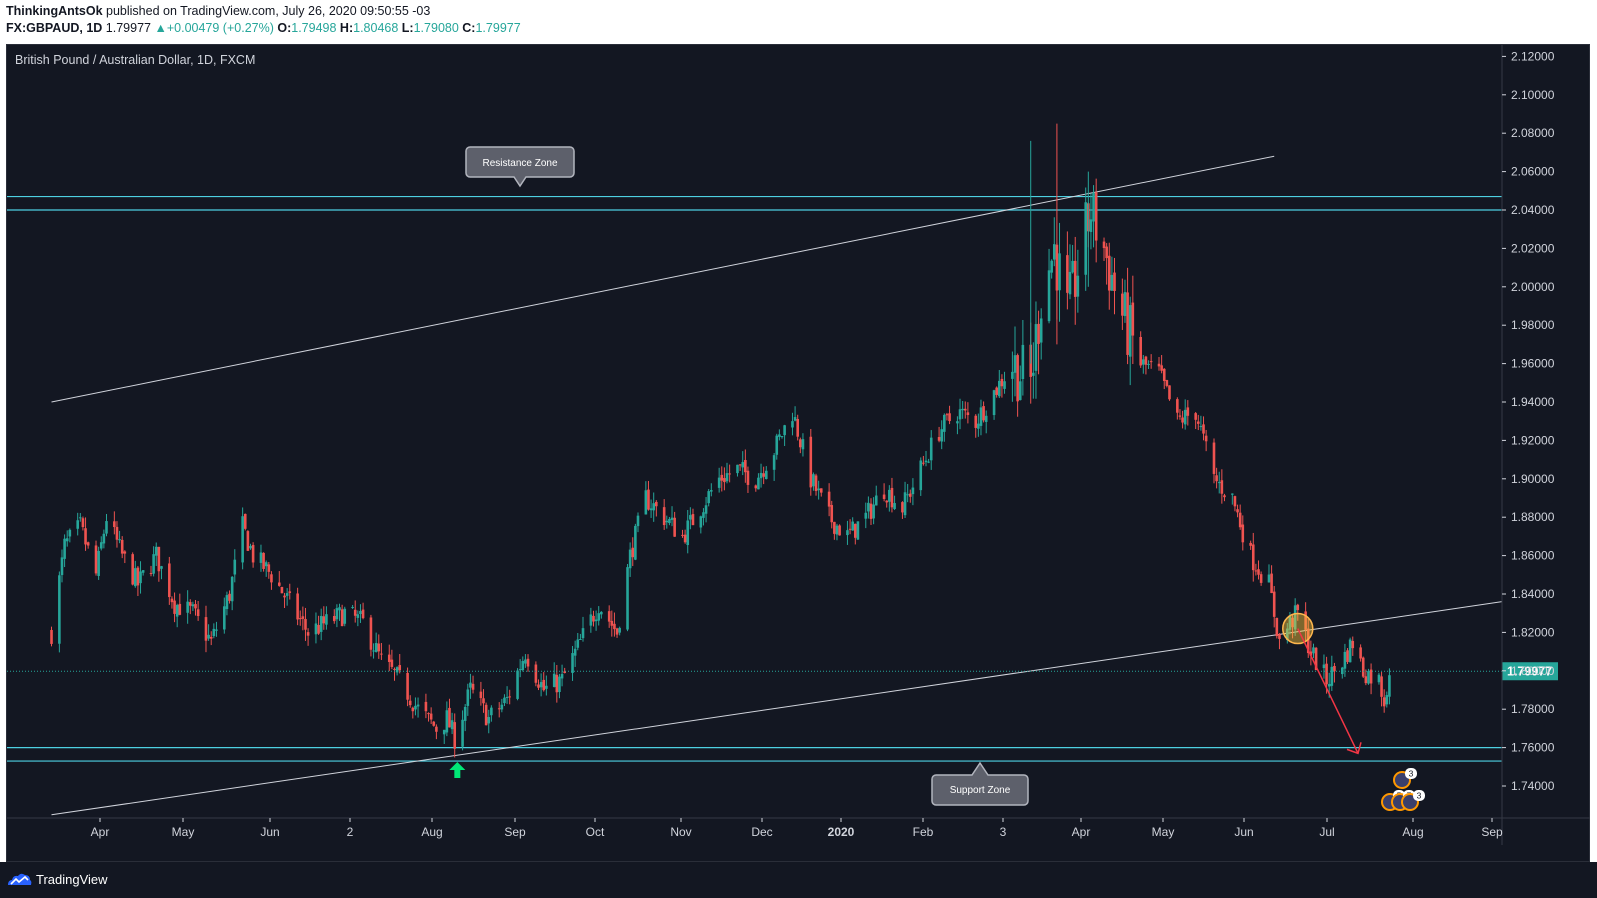 The height and width of the screenshot is (898, 1597). What do you see at coordinates (1411, 774) in the screenshot?
I see `event-badge-1-count: 3` at bounding box center [1411, 774].